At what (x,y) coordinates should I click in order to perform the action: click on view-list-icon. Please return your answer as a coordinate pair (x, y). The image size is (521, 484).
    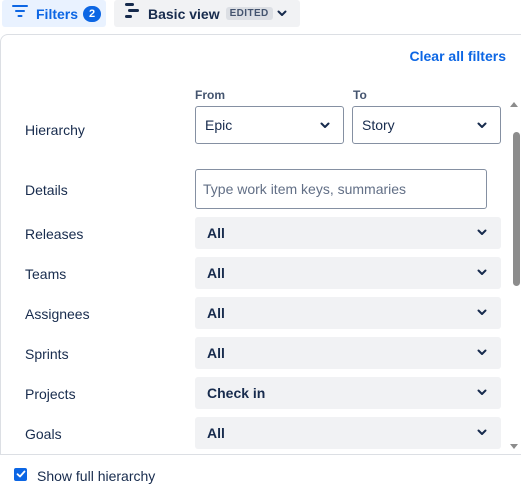
    Looking at the image, I should click on (132, 13).